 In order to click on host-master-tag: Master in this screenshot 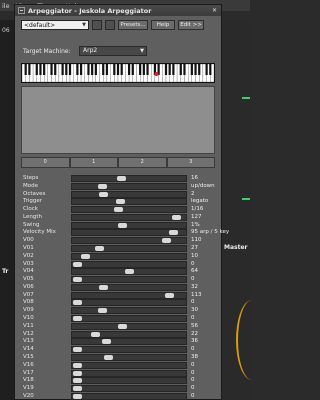, I will do `click(236, 247)`.